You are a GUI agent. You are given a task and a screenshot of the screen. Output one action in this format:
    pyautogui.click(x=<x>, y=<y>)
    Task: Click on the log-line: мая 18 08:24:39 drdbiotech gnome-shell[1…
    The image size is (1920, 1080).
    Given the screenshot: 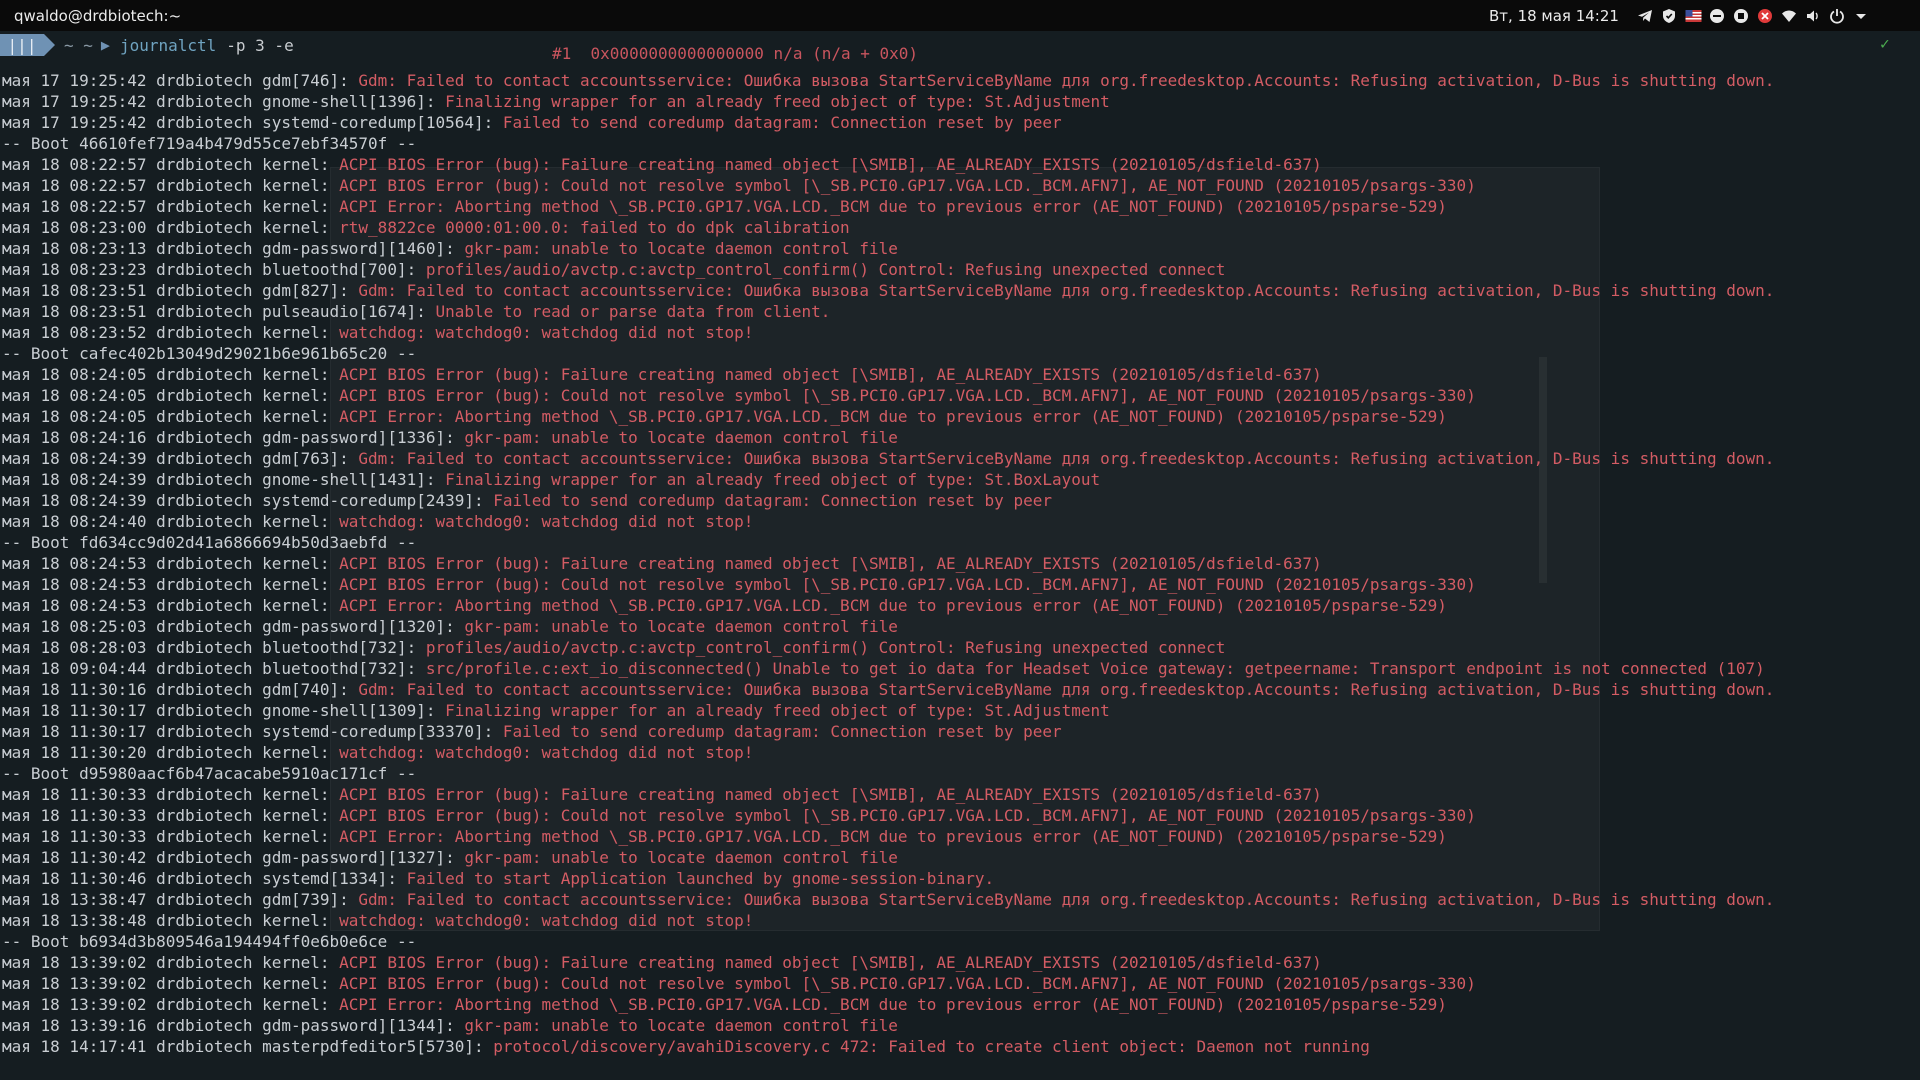 What is the action you would take?
    pyautogui.click(x=888, y=479)
    